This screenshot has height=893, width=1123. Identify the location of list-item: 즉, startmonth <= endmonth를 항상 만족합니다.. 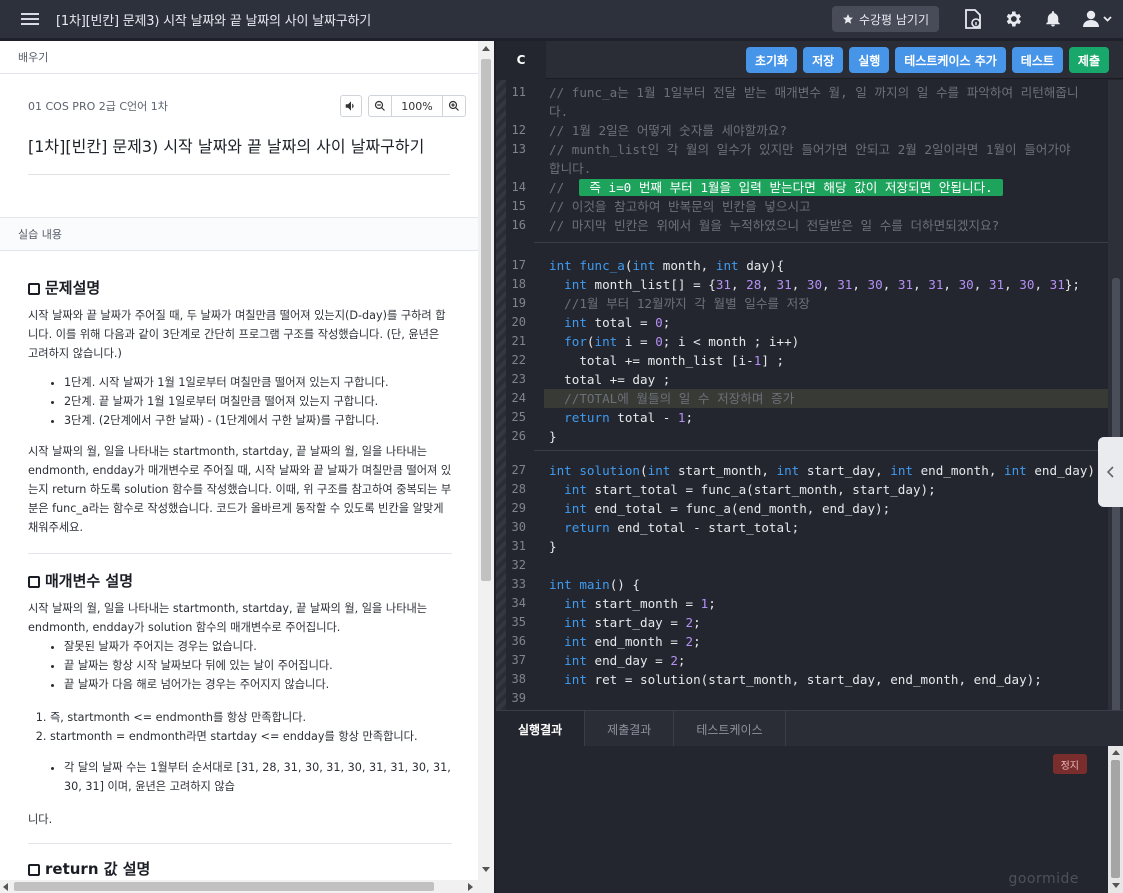
(251, 717).